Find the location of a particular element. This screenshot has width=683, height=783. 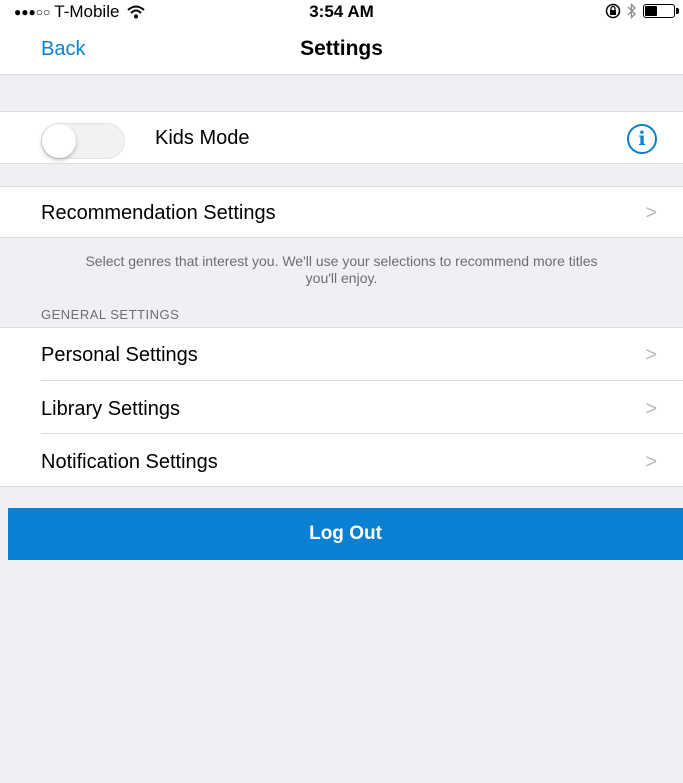

recommendation-settings-row: Recommendation Settings > is located at coordinates (341, 212).